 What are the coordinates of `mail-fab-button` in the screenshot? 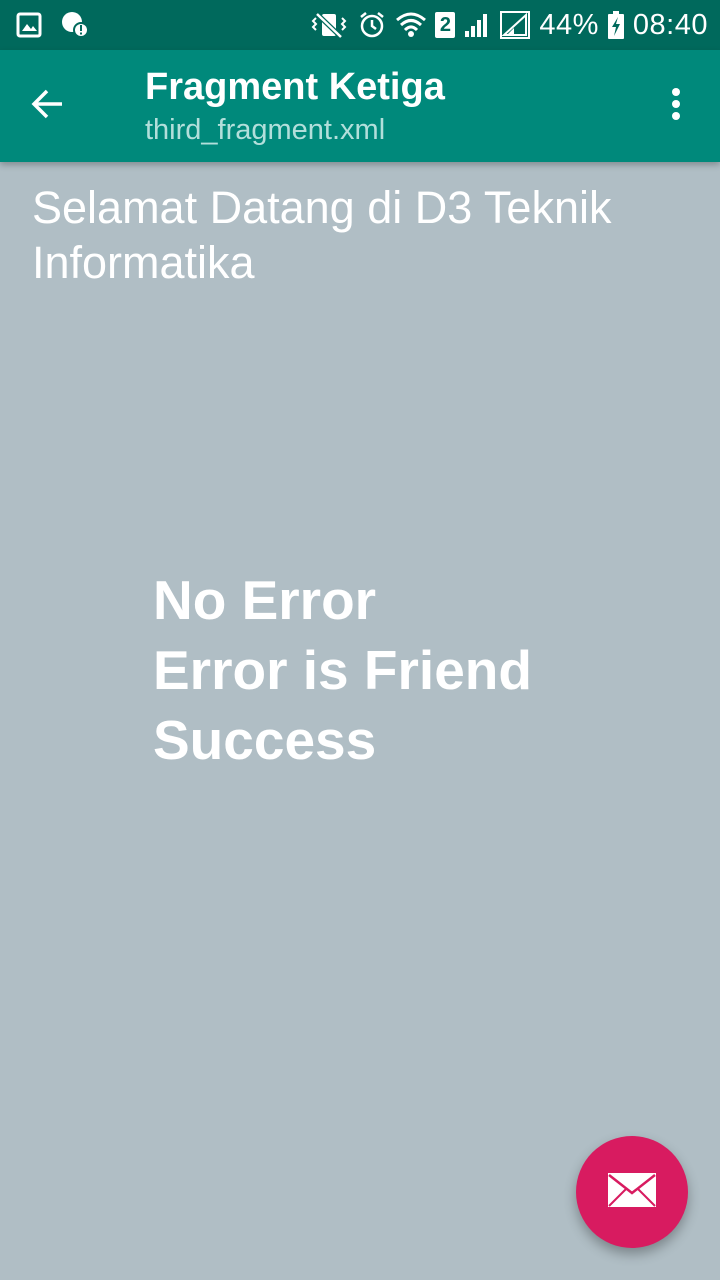 It's located at (632, 1192).